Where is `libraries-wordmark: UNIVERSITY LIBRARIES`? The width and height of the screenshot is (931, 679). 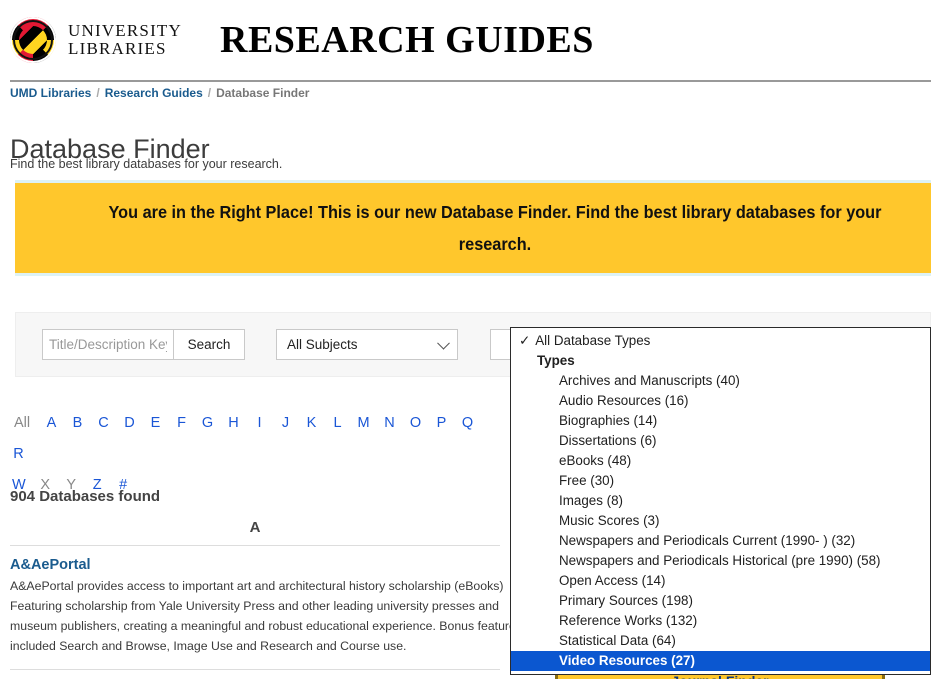 libraries-wordmark: UNIVERSITY LIBRARIES is located at coordinates (125, 40).